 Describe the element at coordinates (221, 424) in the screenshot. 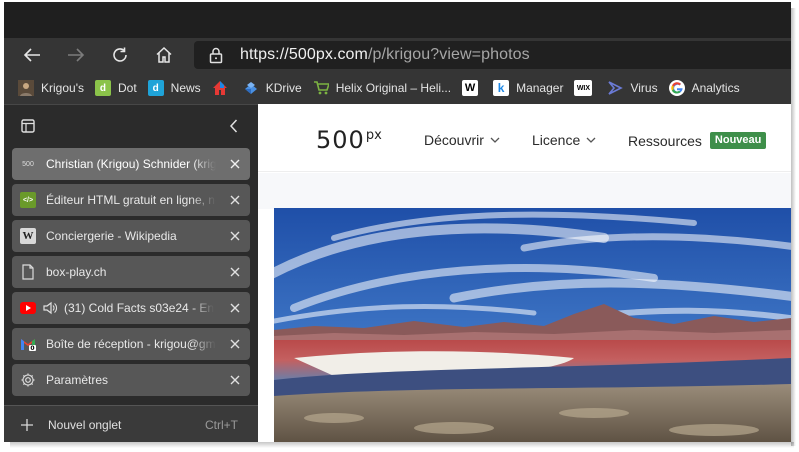

I see `new-tab-shortcut: Ctrl+T` at that location.